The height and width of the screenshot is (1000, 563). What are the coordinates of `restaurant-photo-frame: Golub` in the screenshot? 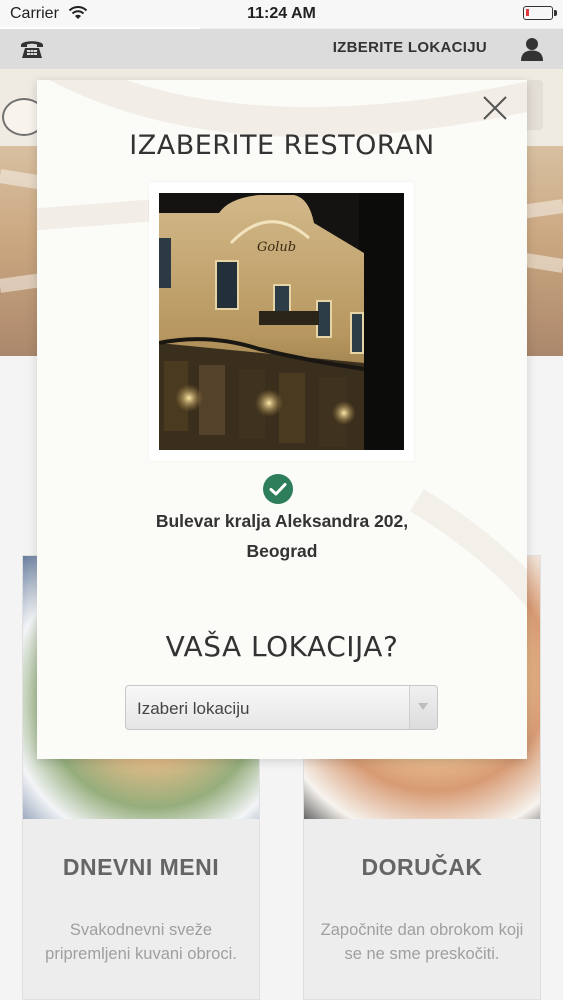 It's located at (281, 321).